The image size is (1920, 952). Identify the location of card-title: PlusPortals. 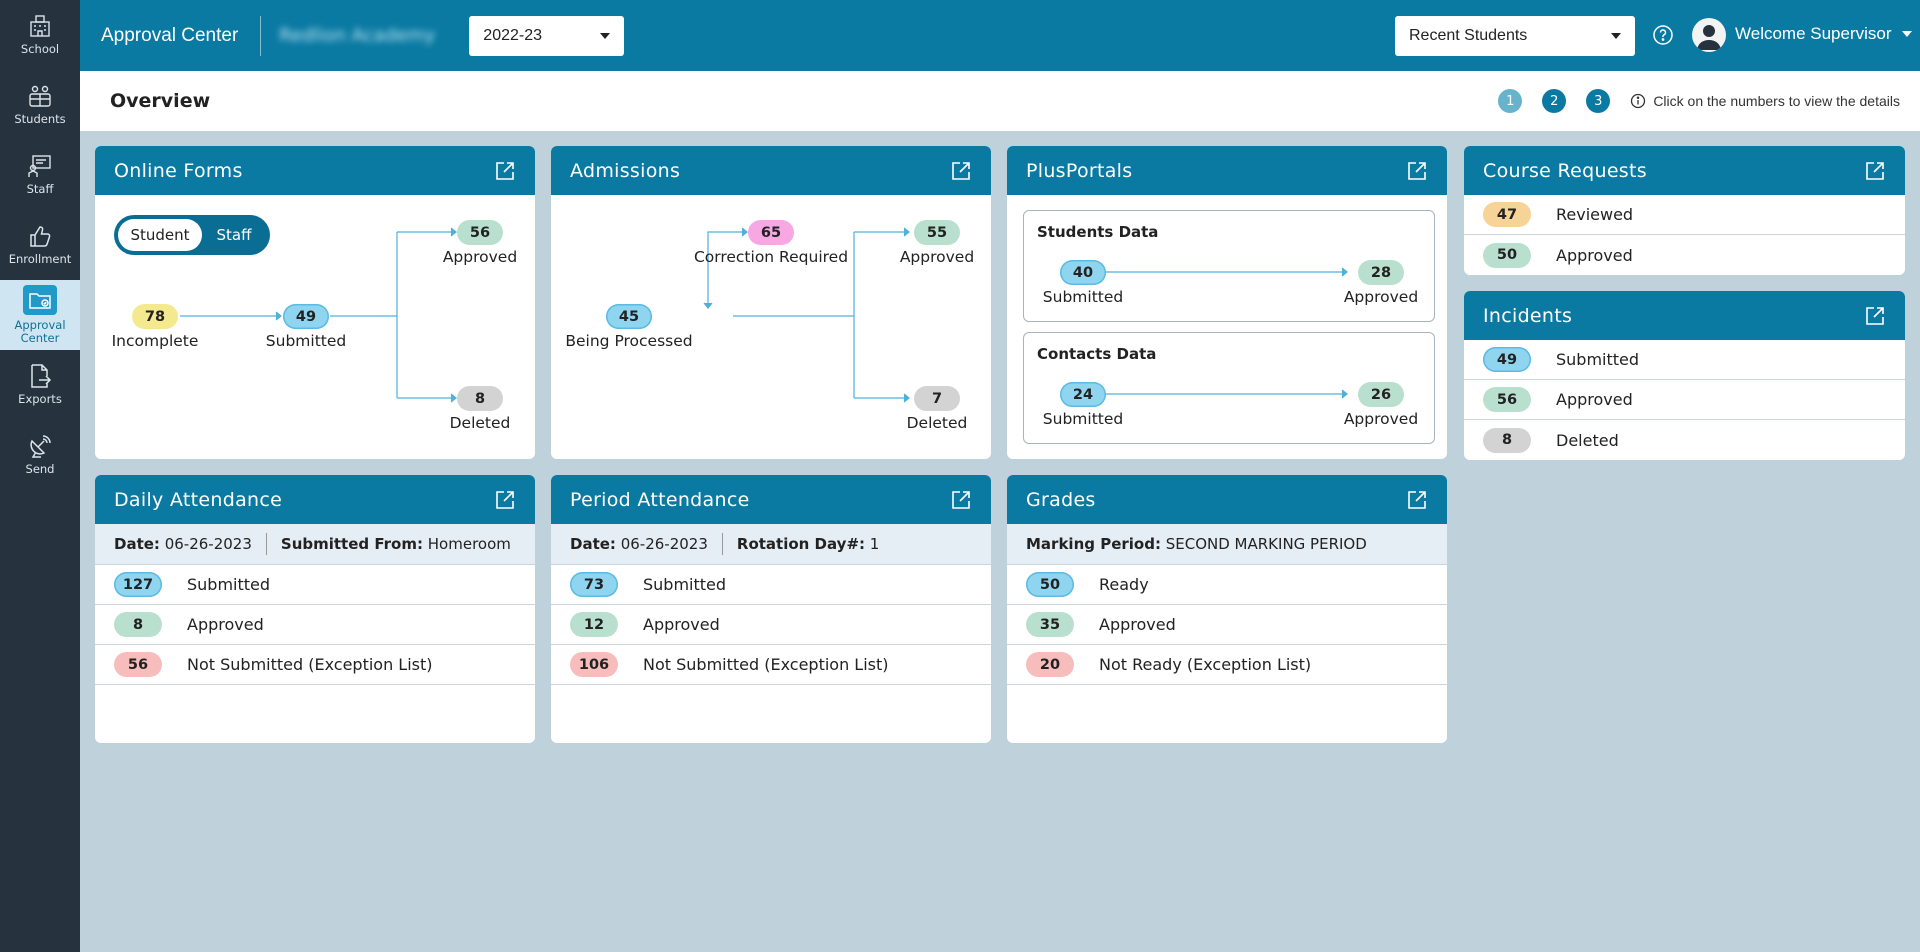
(1079, 170).